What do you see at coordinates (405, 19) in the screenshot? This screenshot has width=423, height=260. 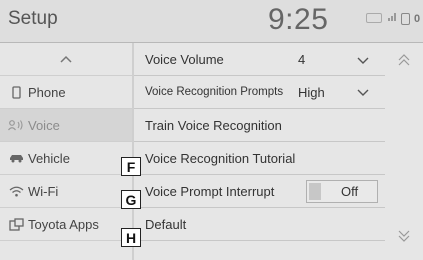 I see `phone-status-icon` at bounding box center [405, 19].